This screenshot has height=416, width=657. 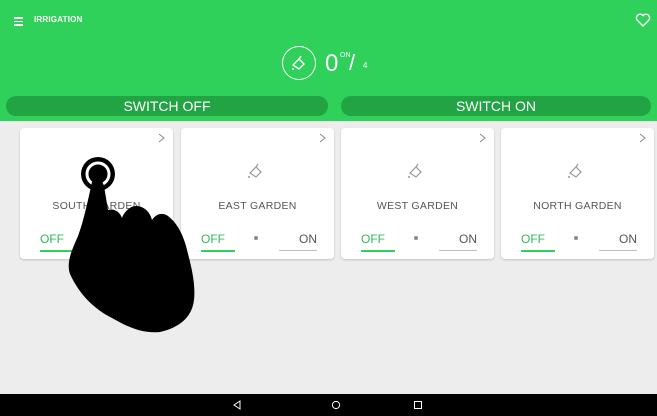 What do you see at coordinates (328, 405) in the screenshot?
I see `system-nav-bar` at bounding box center [328, 405].